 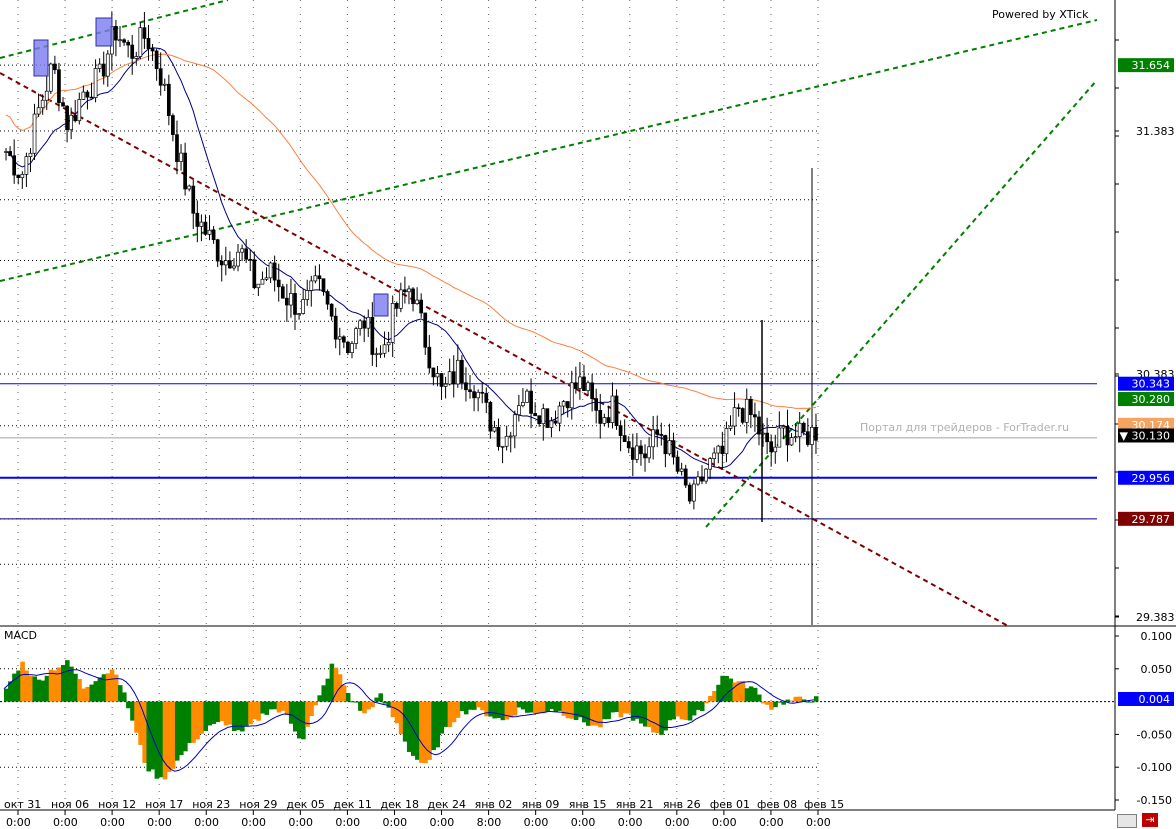 I want to click on time-hour-label: 8:00, so click(x=489, y=822).